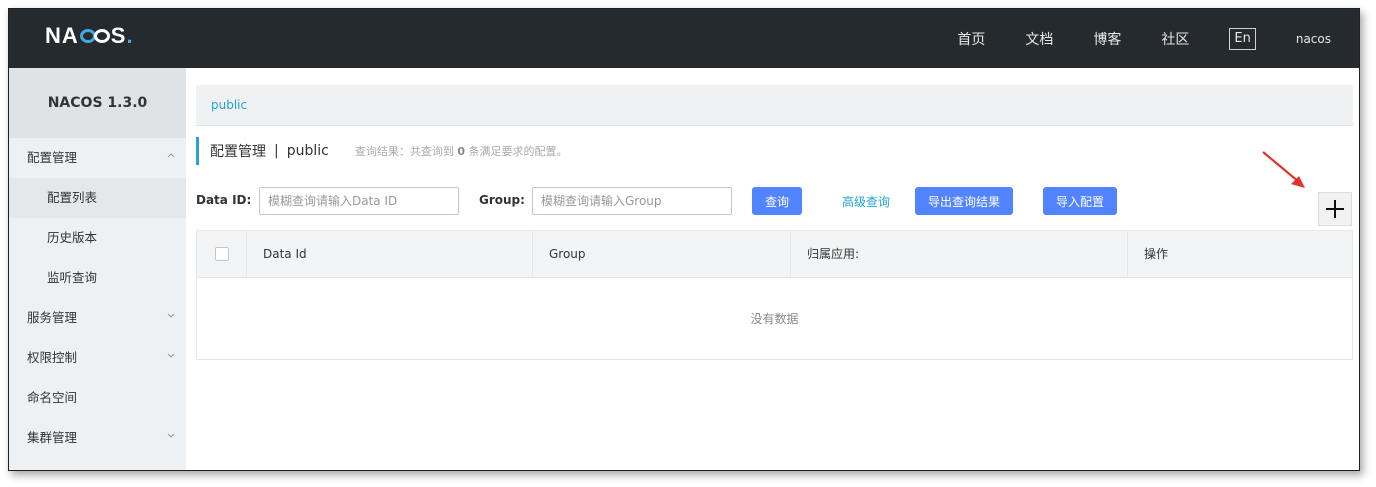 Image resolution: width=1376 pixels, height=487 pixels. What do you see at coordinates (964, 201) in the screenshot?
I see `export-results-button: 导出查询结果` at bounding box center [964, 201].